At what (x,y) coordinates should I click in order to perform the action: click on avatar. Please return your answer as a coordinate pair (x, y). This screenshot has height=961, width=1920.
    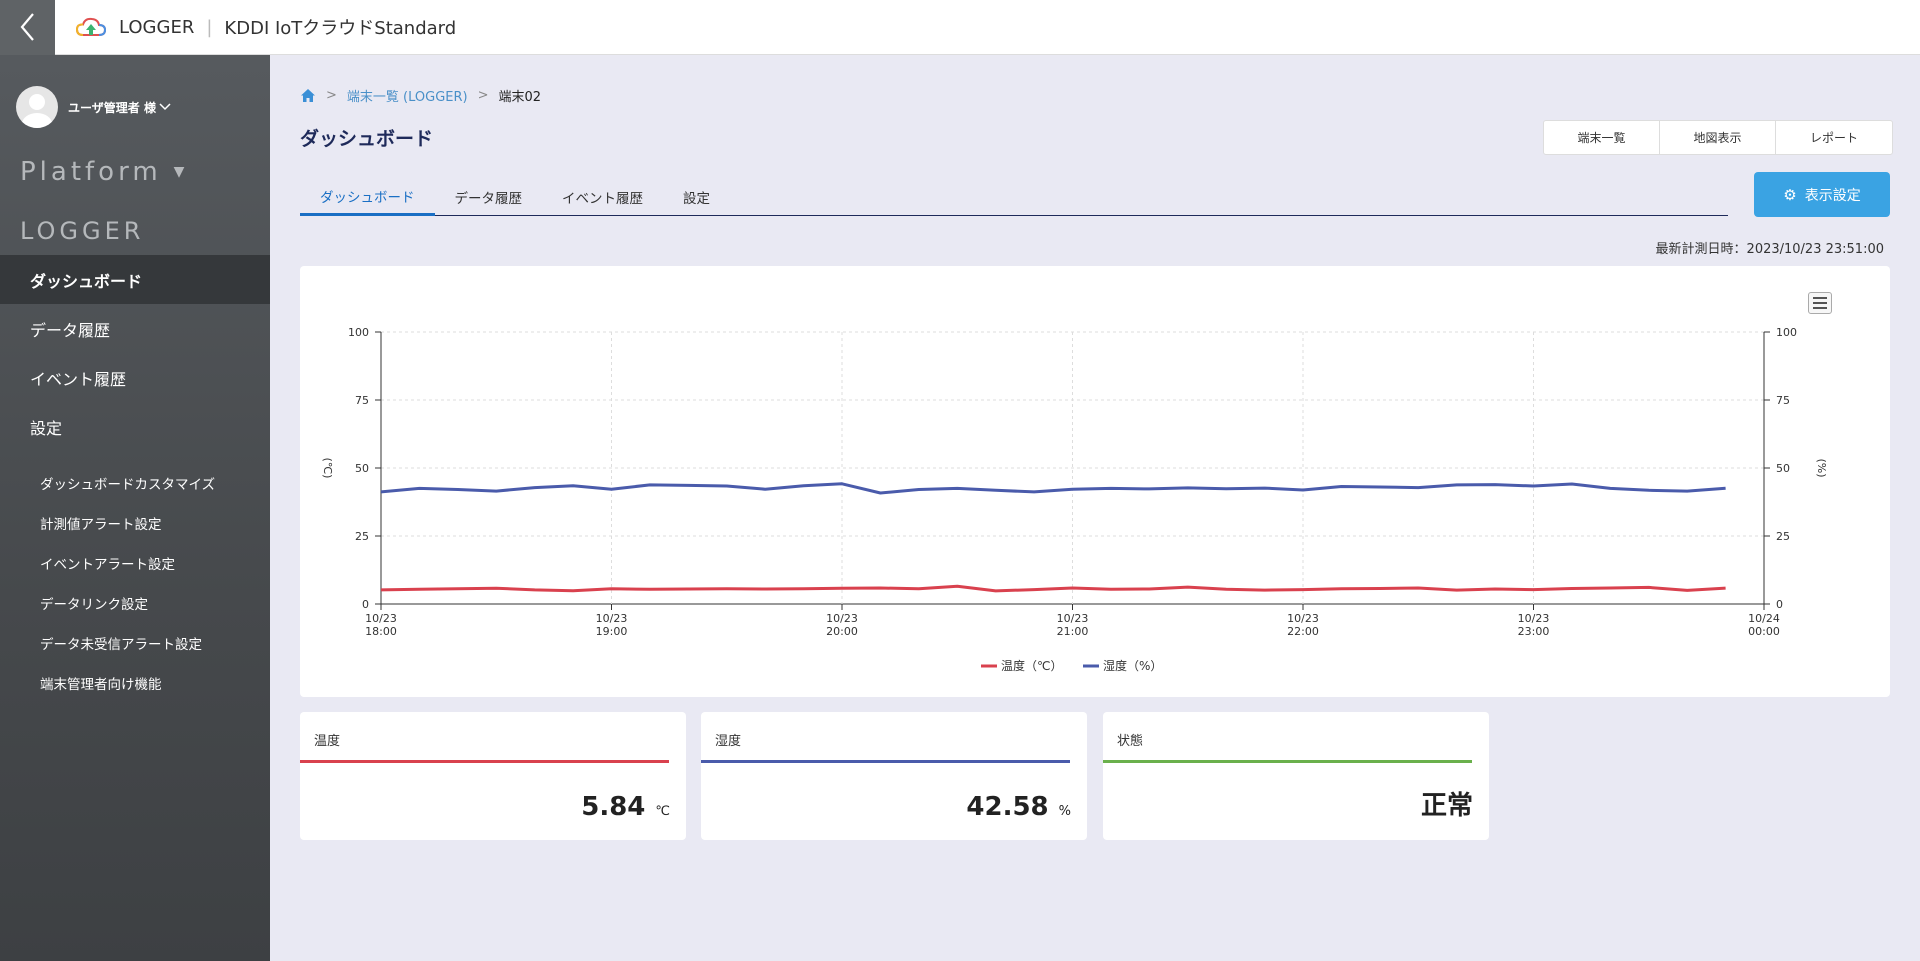
    Looking at the image, I should click on (37, 107).